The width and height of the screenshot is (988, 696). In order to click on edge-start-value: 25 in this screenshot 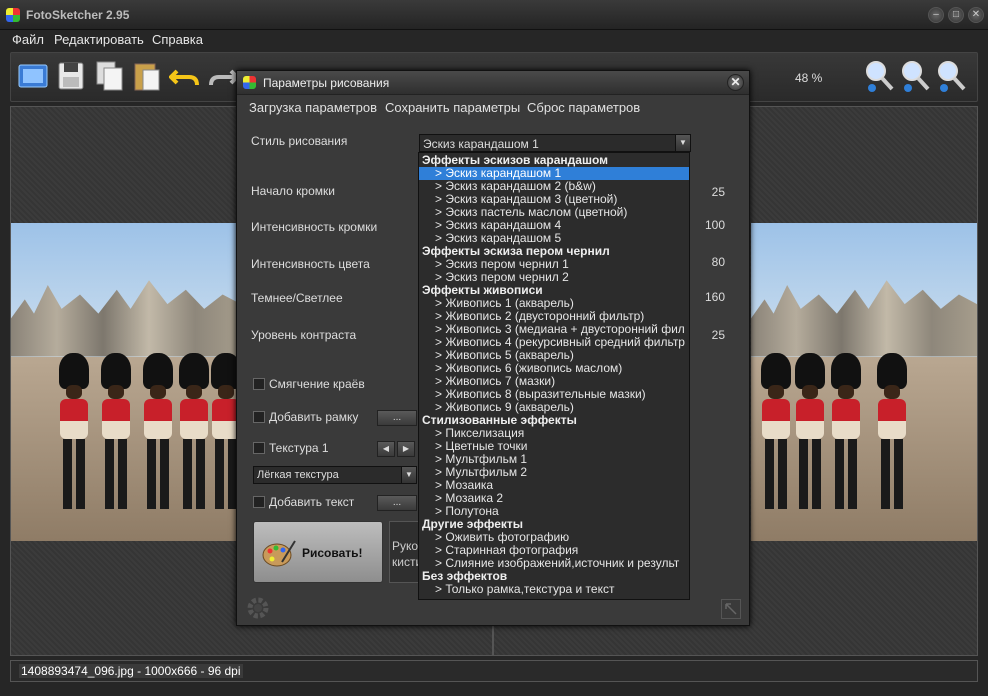, I will do `click(718, 192)`.